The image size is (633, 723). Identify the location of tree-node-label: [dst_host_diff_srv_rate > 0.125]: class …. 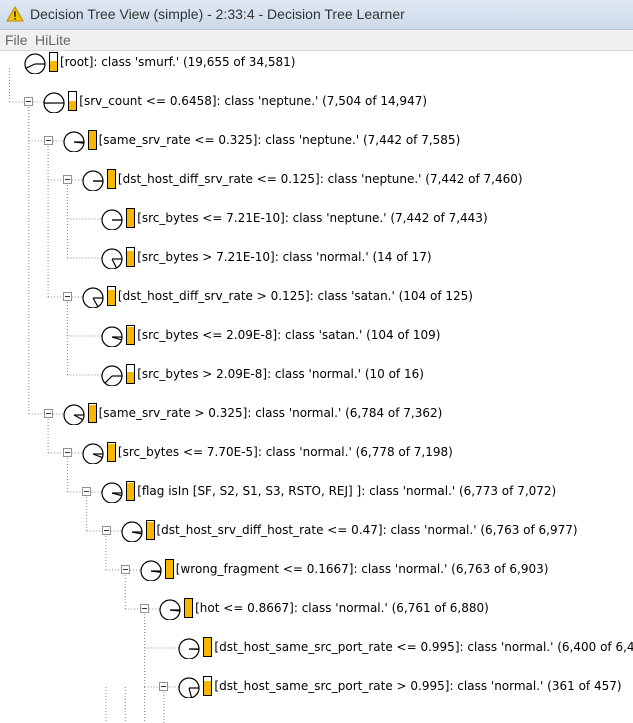
(295, 296).